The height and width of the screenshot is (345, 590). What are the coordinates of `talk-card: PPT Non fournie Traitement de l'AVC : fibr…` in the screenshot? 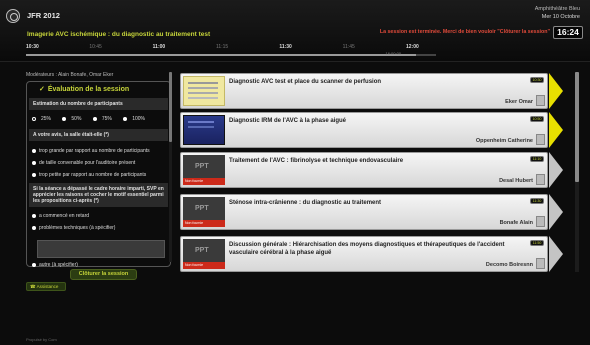 It's located at (364, 170).